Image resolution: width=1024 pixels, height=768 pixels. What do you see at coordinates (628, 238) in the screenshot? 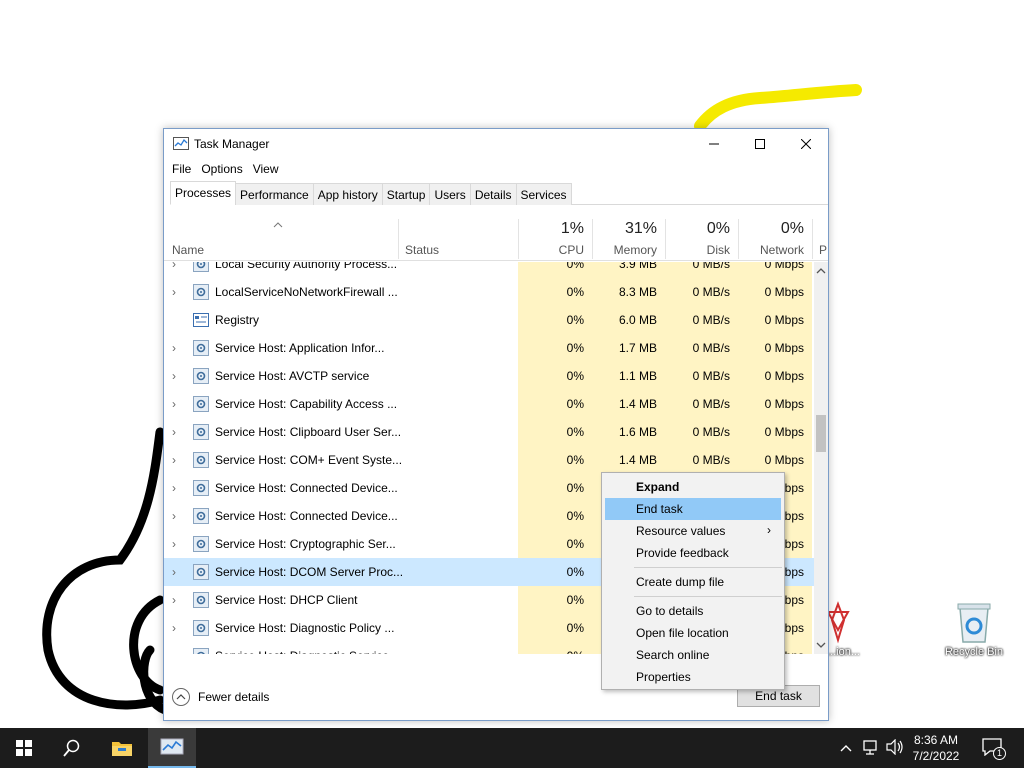
I see `column-memory: 31% Memory` at bounding box center [628, 238].